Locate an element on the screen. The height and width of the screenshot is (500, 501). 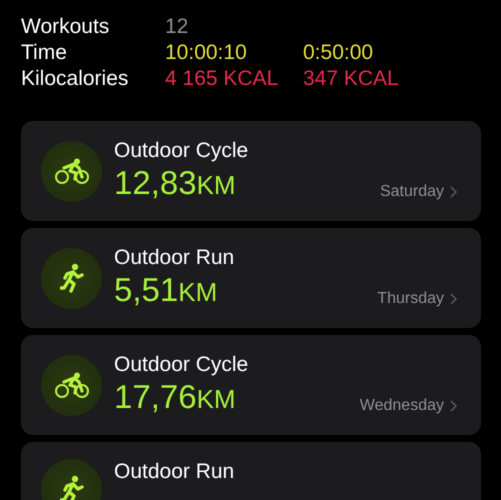
stat-label: Workouts is located at coordinates (65, 26).